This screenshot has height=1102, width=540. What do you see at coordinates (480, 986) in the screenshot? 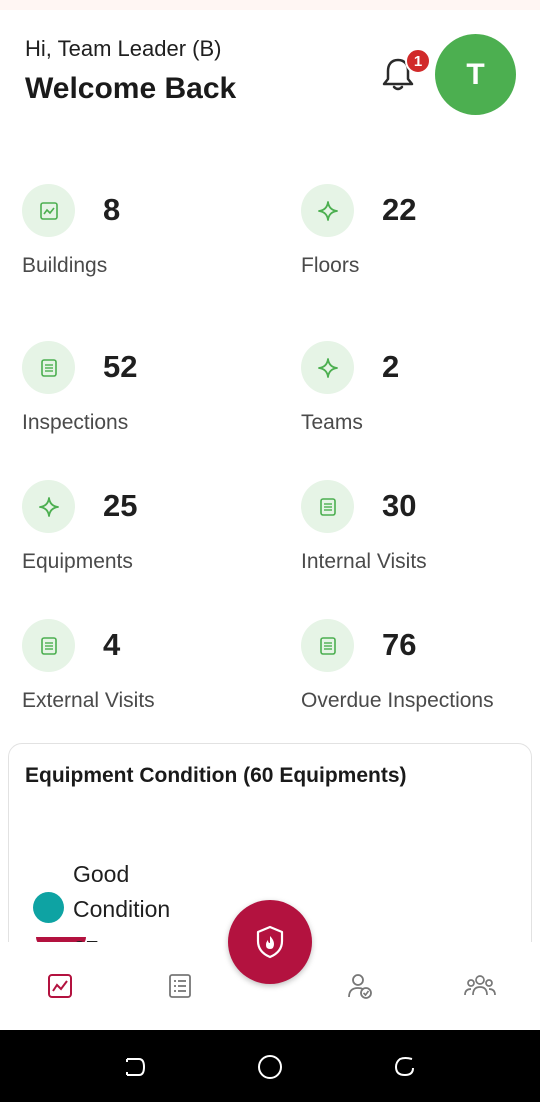
I see `nav-team-icon` at bounding box center [480, 986].